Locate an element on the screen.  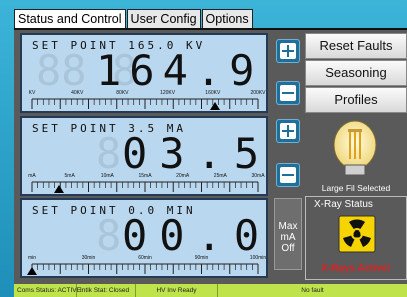
kv-readout: 88 8 164.9 is located at coordinates (147, 68).